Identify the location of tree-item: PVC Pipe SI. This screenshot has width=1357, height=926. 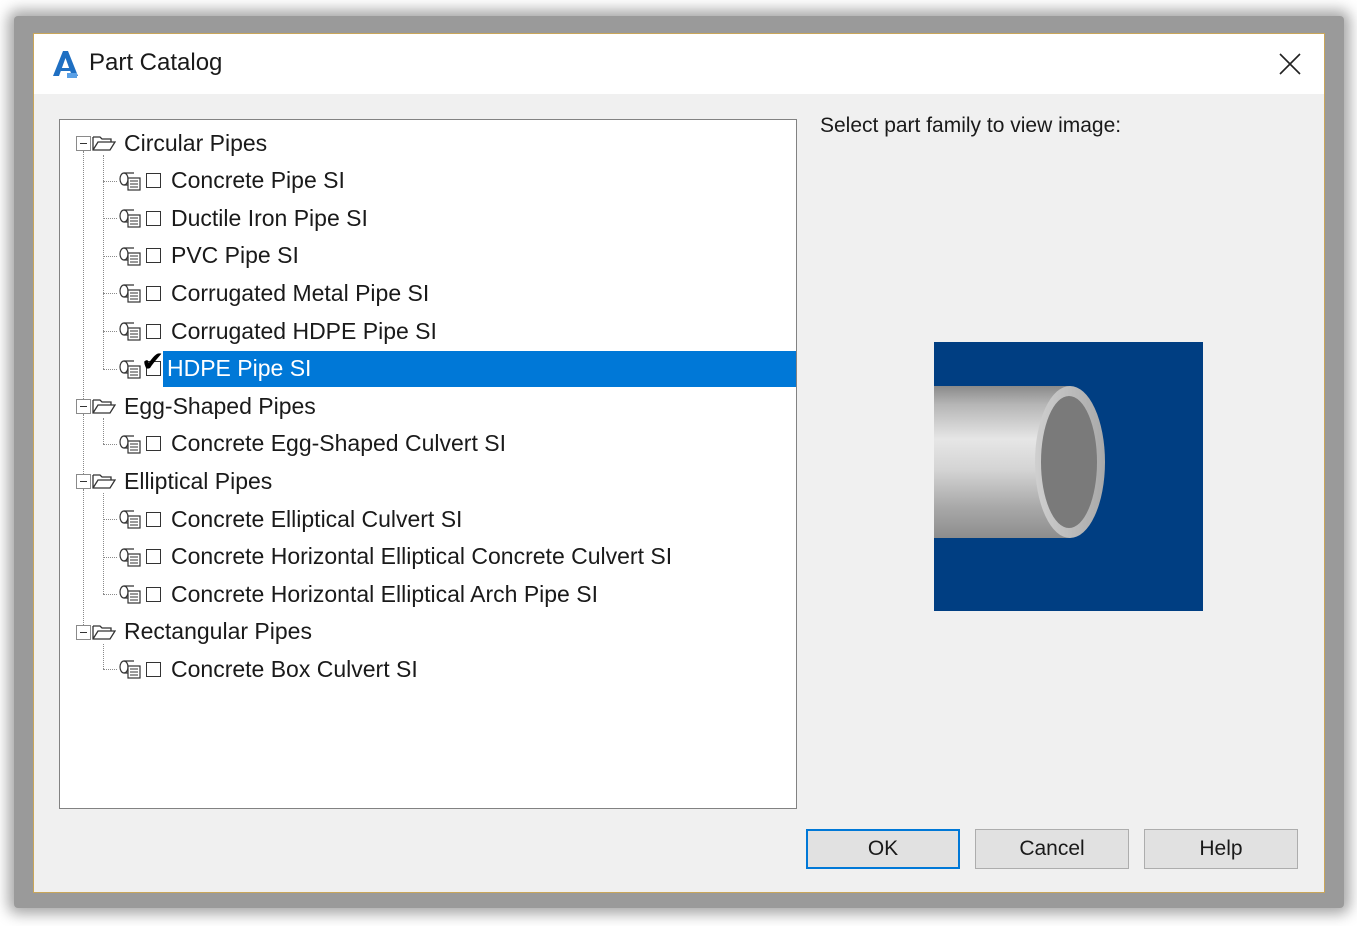
(208, 256).